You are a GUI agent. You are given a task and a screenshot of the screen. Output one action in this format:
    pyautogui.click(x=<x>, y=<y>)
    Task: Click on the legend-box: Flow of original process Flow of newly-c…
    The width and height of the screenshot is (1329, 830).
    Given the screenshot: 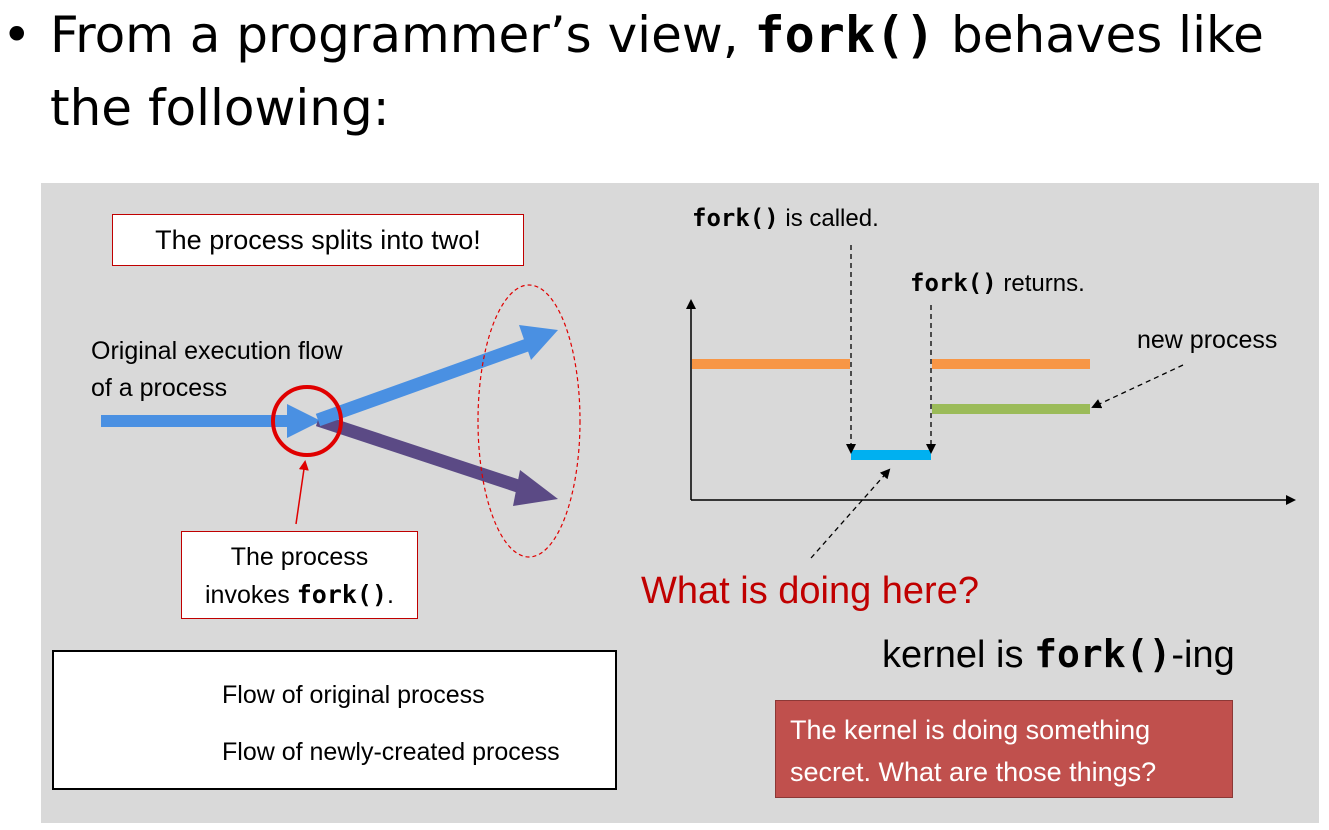 What is the action you would take?
    pyautogui.click(x=334, y=720)
    